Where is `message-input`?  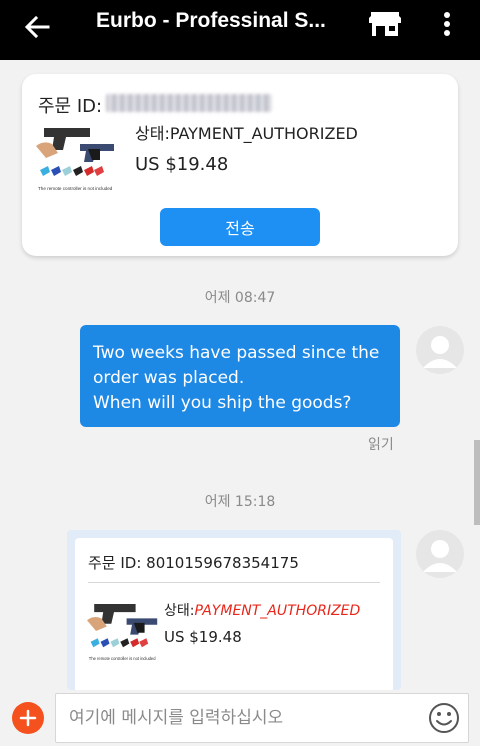
message-input is located at coordinates (262, 718).